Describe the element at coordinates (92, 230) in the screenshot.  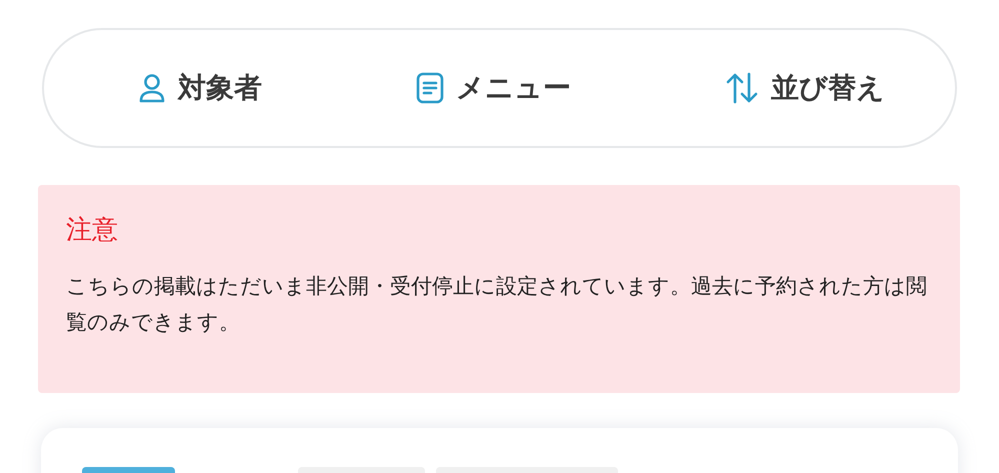
I see `notice-title: 注意` at that location.